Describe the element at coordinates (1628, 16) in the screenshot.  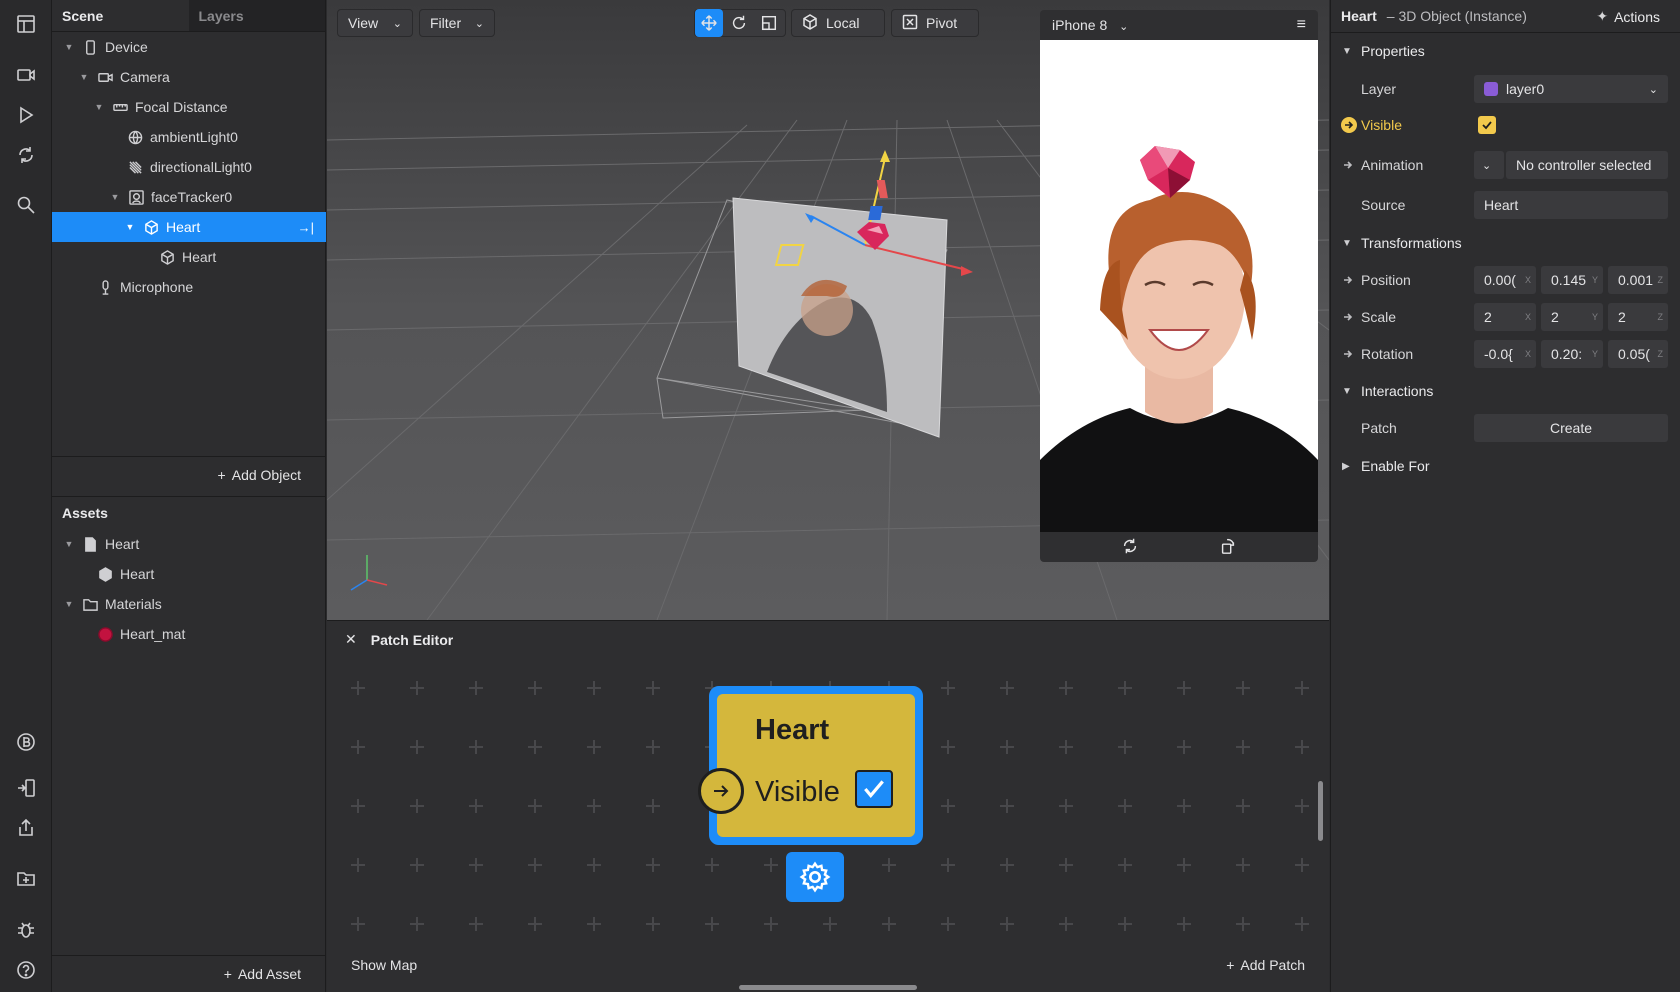
I see `actions-button: ✦ Actions` at that location.